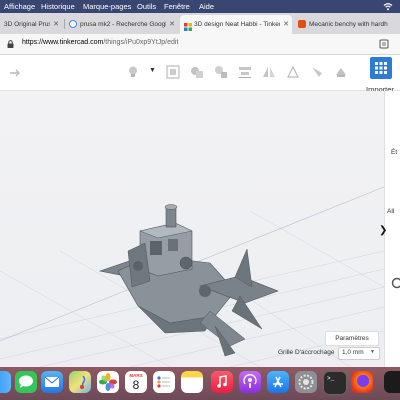 The width and height of the screenshot is (400, 400). I want to click on lock-icon, so click(10, 44).